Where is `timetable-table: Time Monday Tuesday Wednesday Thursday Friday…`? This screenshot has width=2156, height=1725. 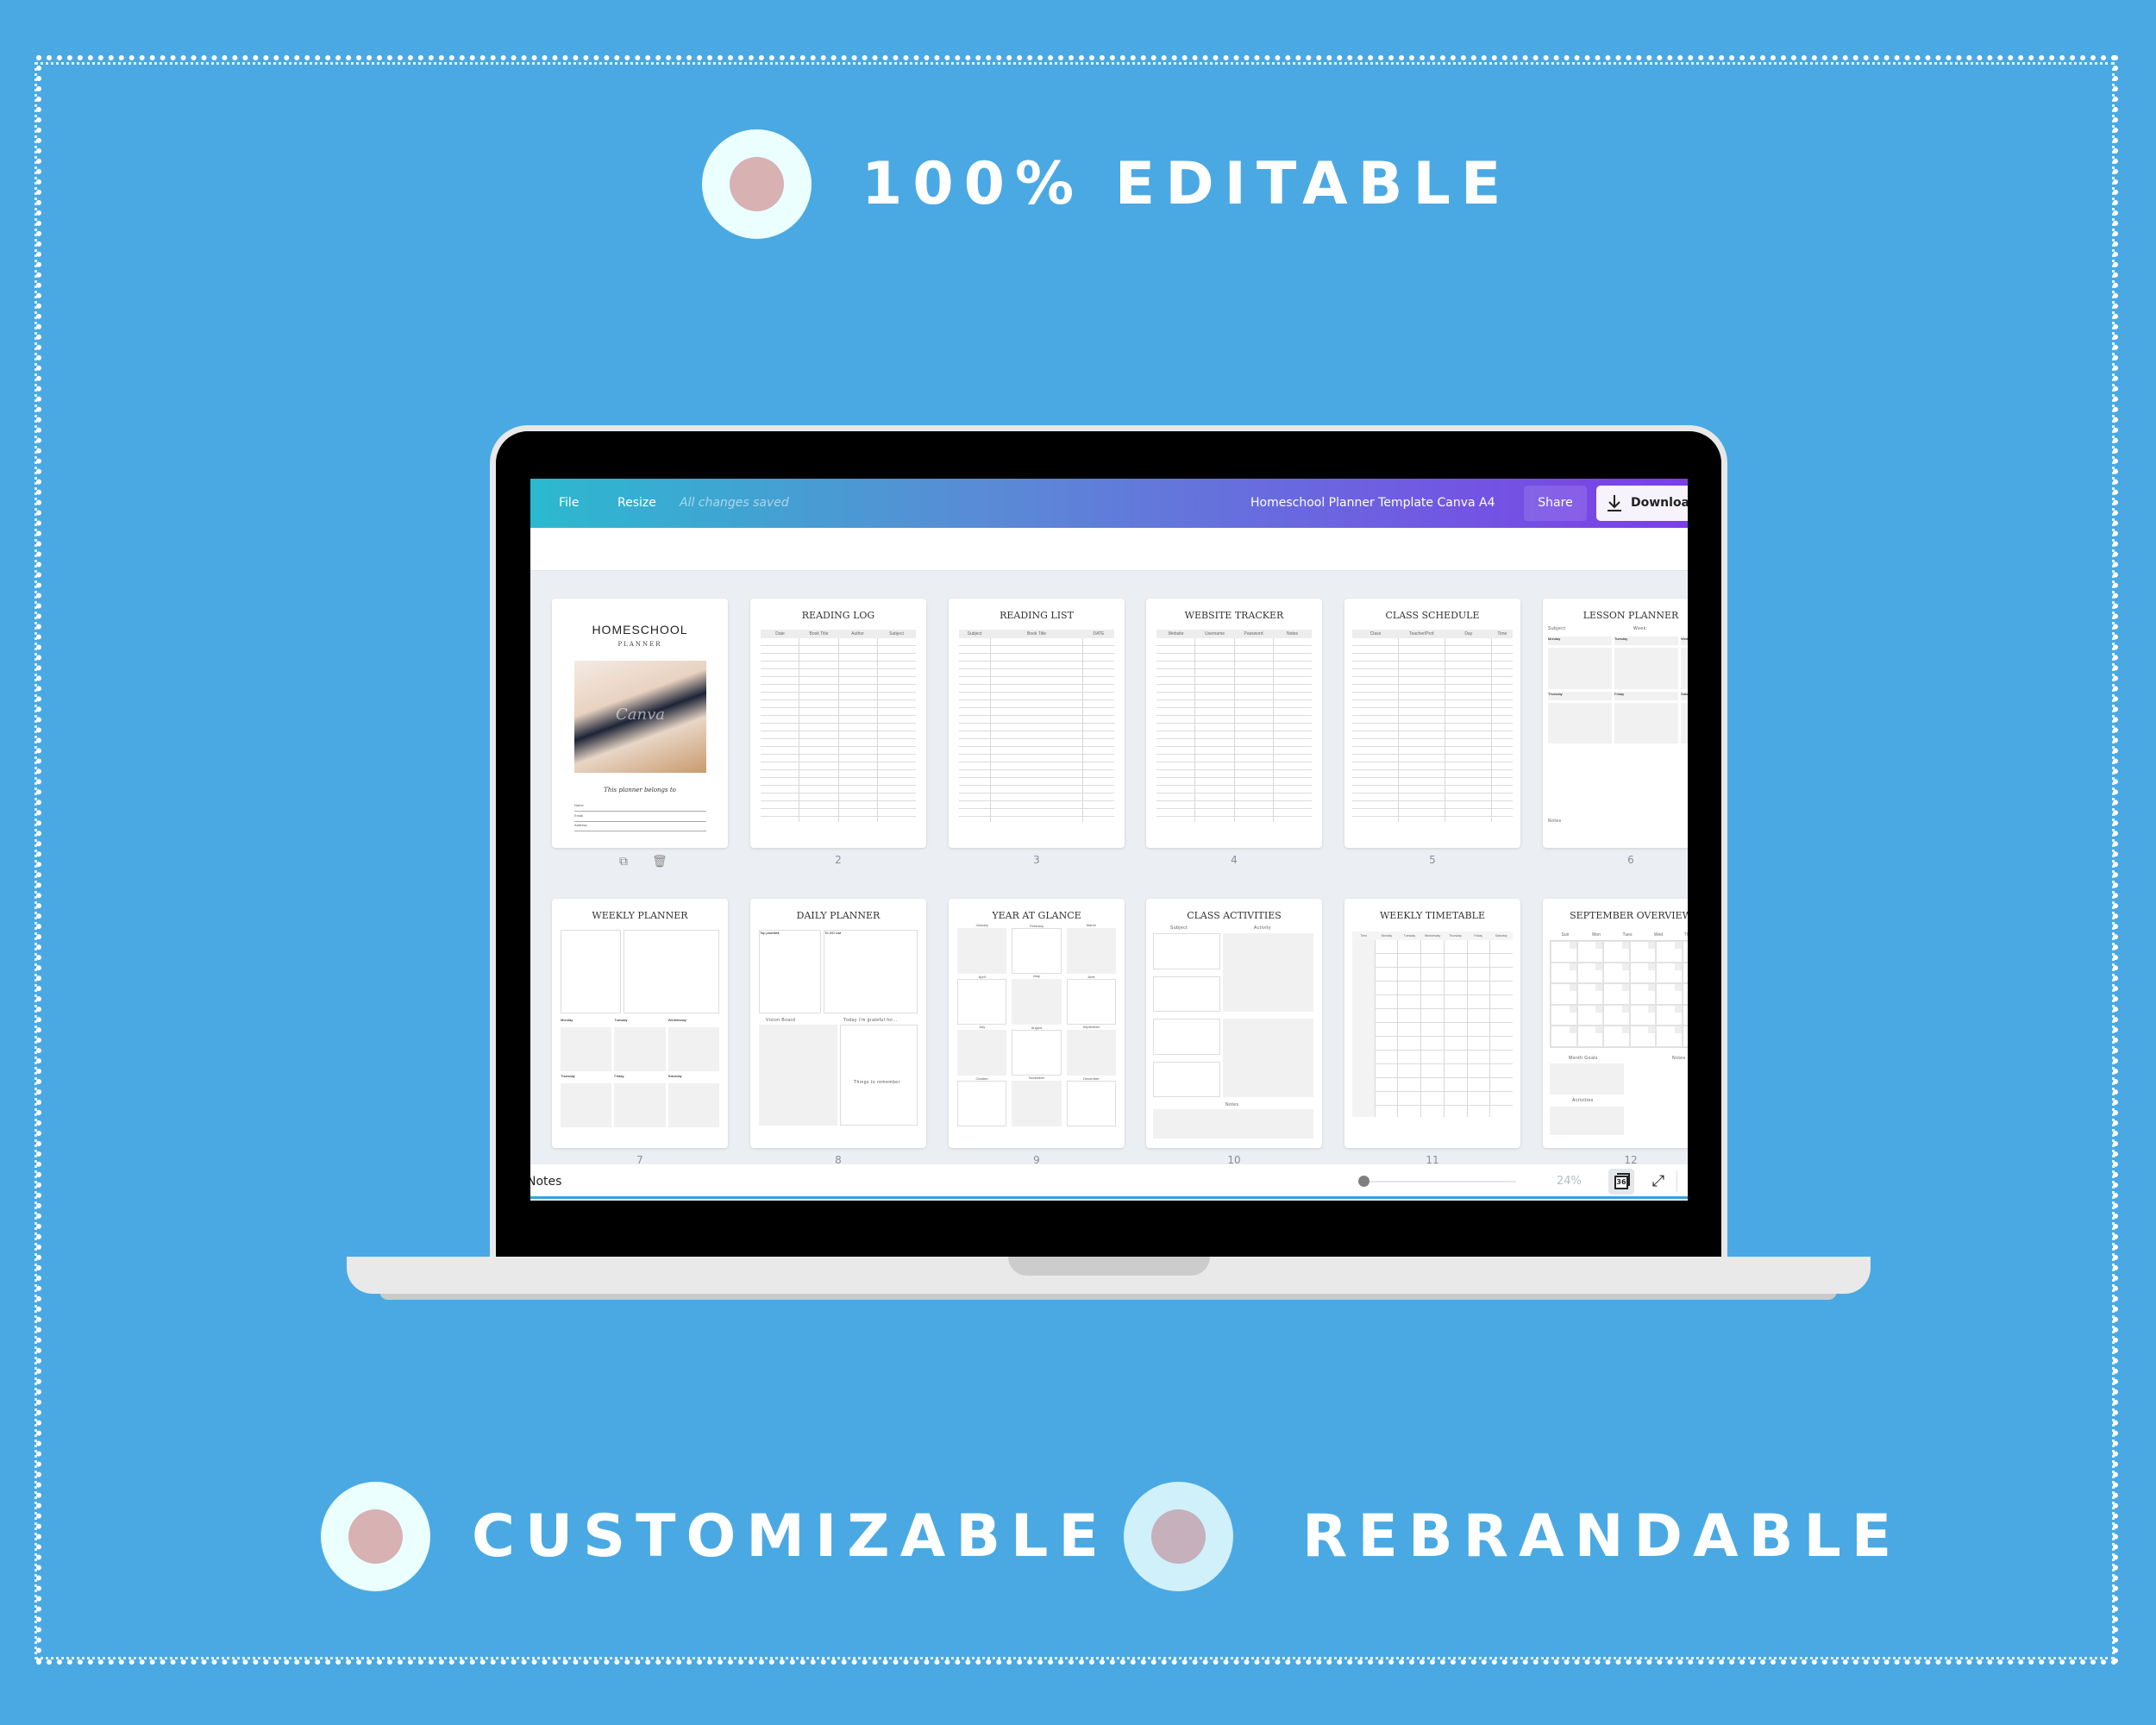 timetable-table: Time Monday Tuesday Wednesday Thursday Friday… is located at coordinates (1432, 1024).